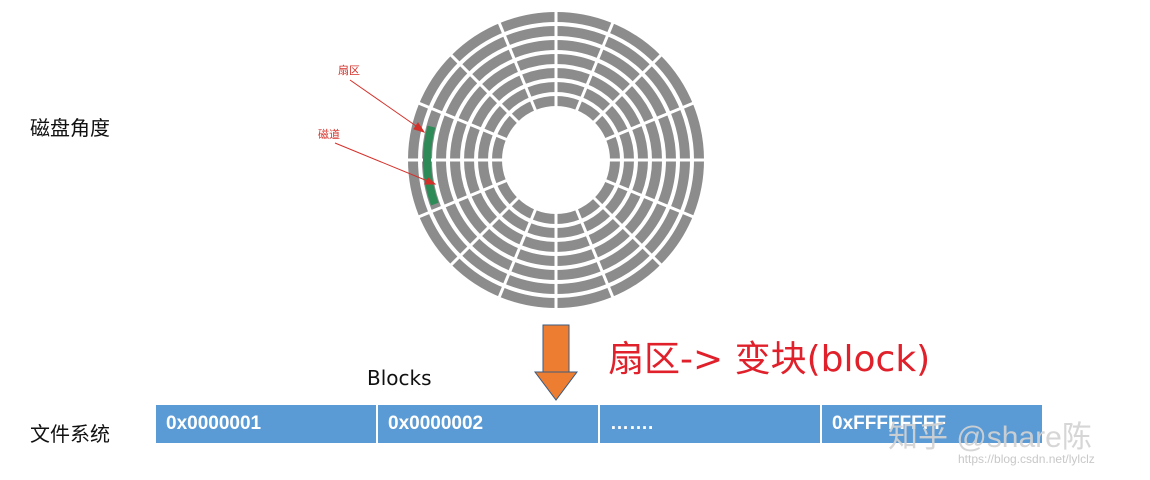 Image resolution: width=1150 pixels, height=480 pixels. I want to click on blocks-title: Blocks, so click(399, 378).